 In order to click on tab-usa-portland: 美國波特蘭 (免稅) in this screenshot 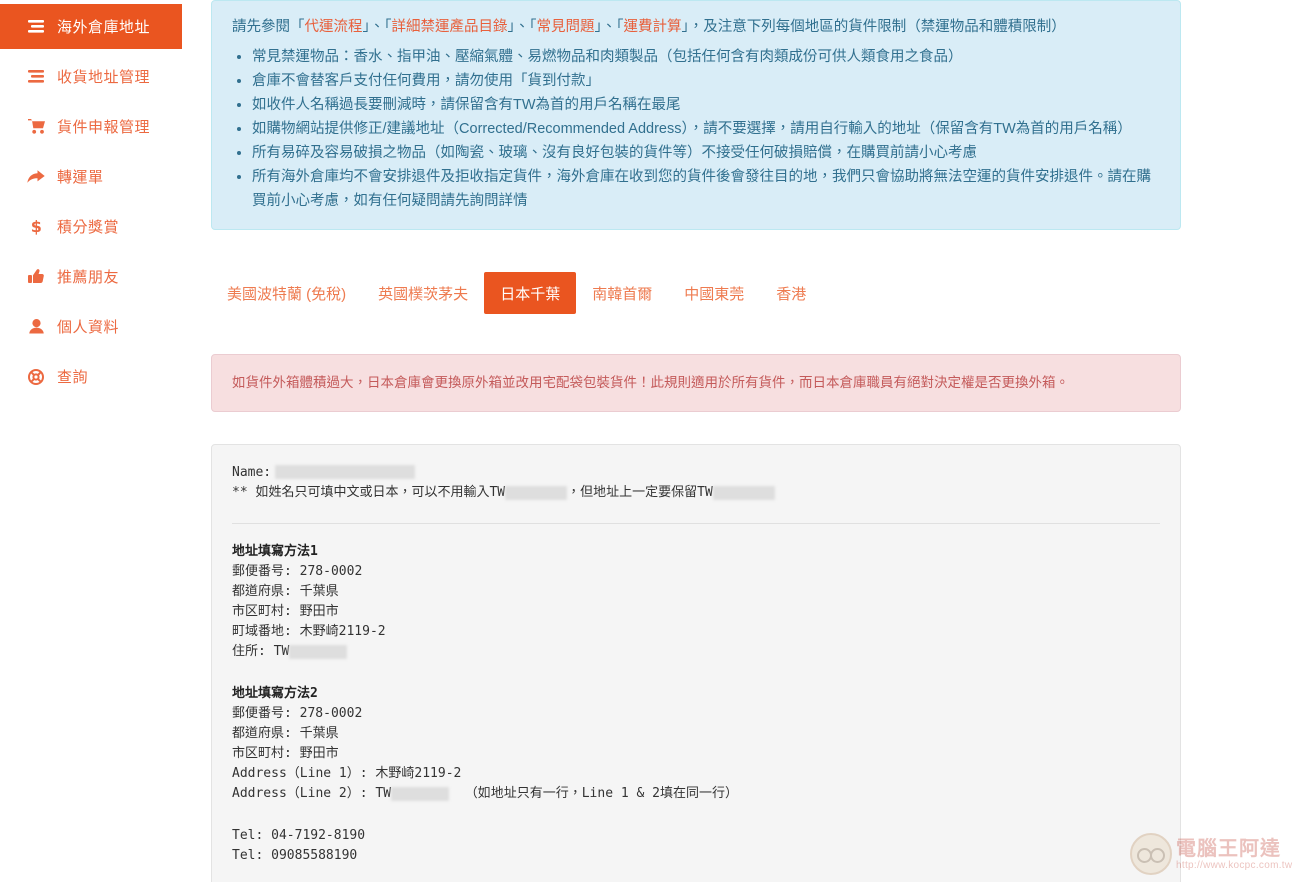, I will do `click(286, 293)`.